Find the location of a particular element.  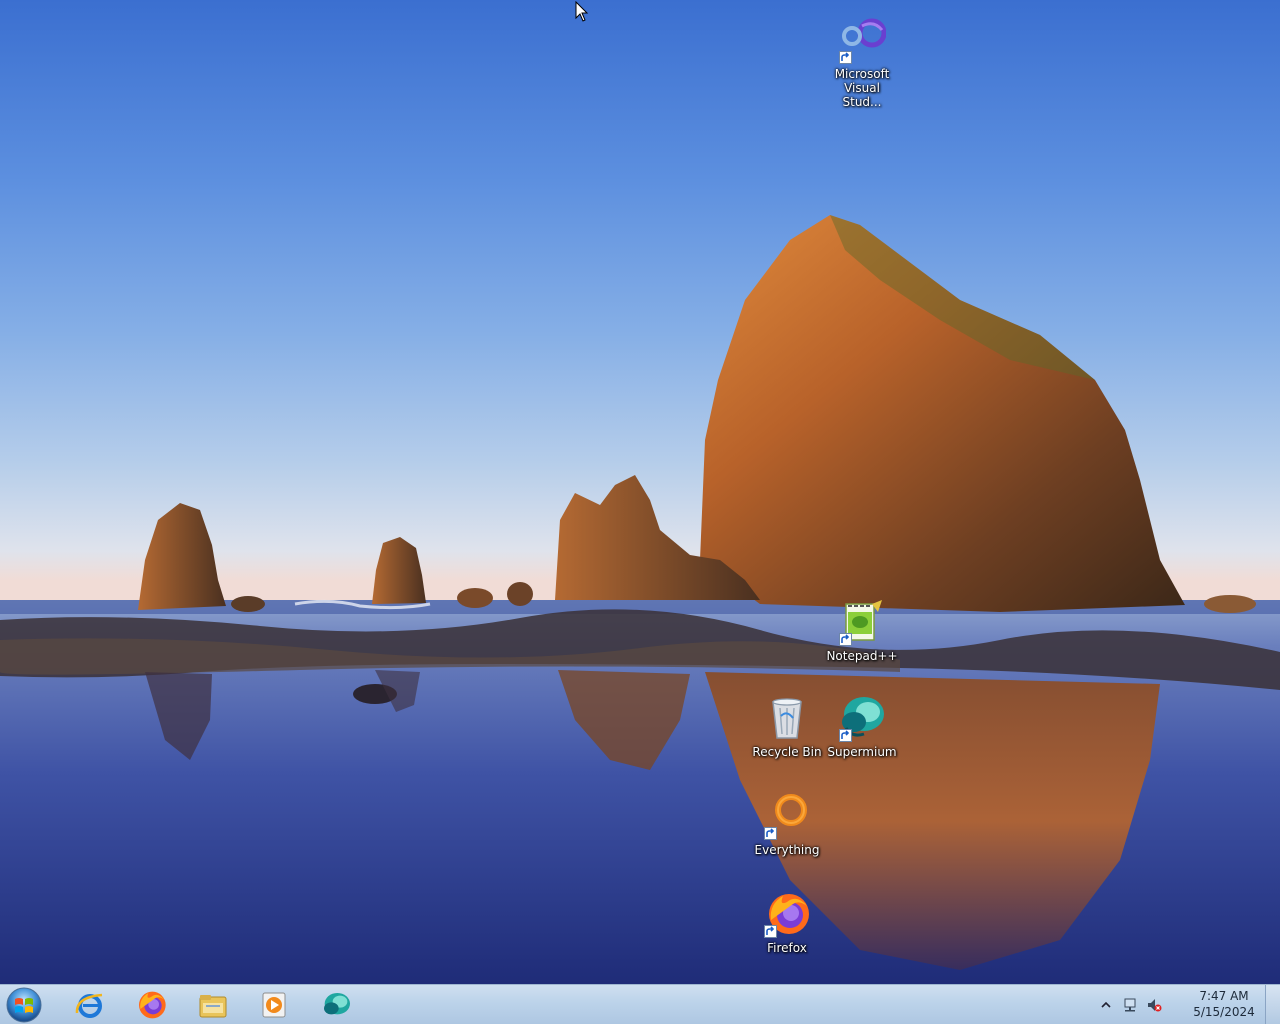

supermium-icon is located at coordinates (337, 1003).